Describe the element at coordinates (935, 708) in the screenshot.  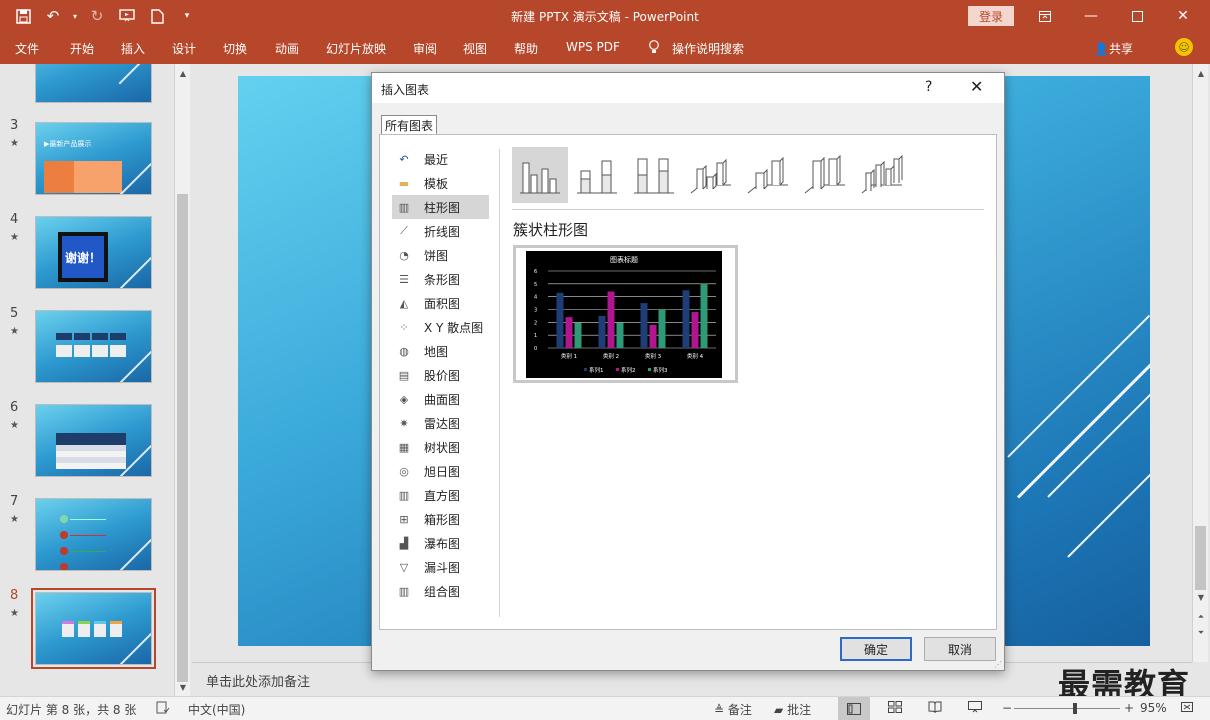
I see `reading-view-icon` at that location.